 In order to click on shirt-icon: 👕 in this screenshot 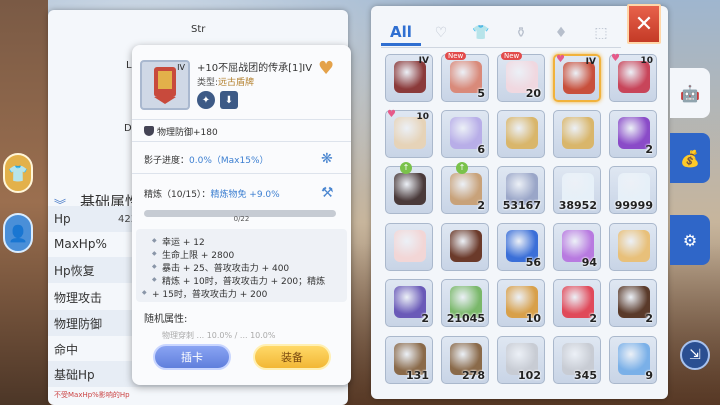, I will do `click(18, 173)`.